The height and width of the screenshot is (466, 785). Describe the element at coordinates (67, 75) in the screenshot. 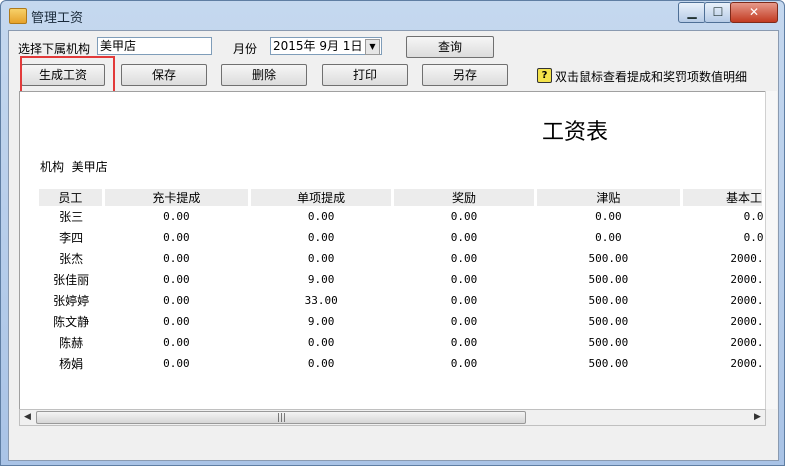

I see `highlight-box` at that location.